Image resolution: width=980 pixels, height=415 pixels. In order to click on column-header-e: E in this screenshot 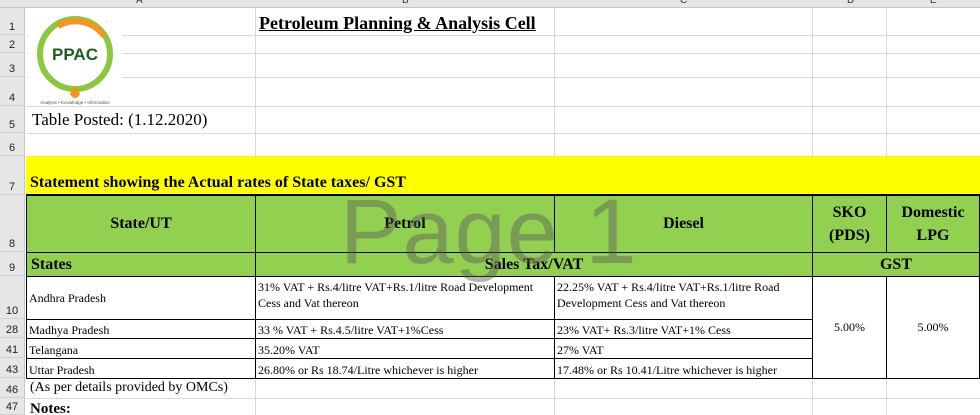, I will do `click(933, 3)`.